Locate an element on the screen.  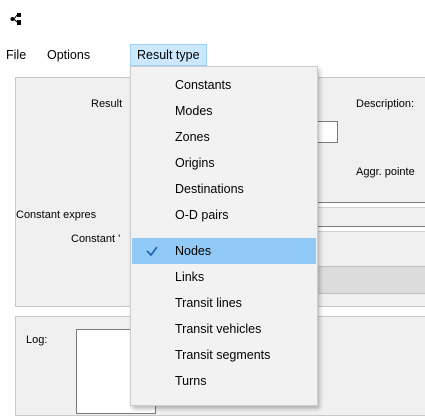
dropdown-item-nodes: Nodes is located at coordinates (224, 251).